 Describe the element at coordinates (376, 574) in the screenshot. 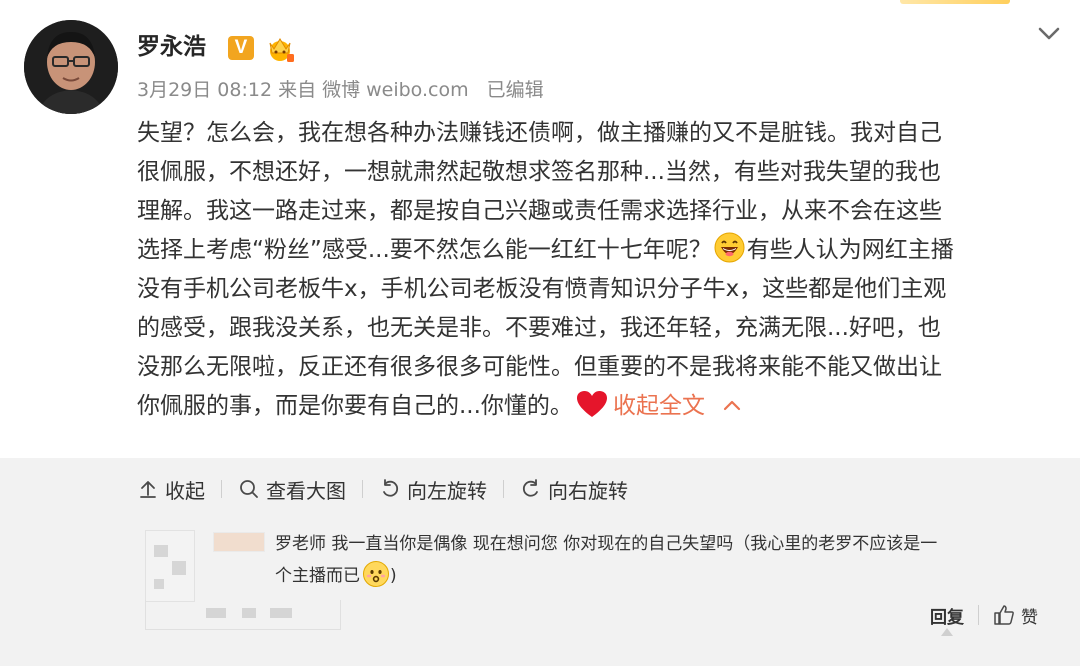

I see `sad-emoji-icon` at that location.